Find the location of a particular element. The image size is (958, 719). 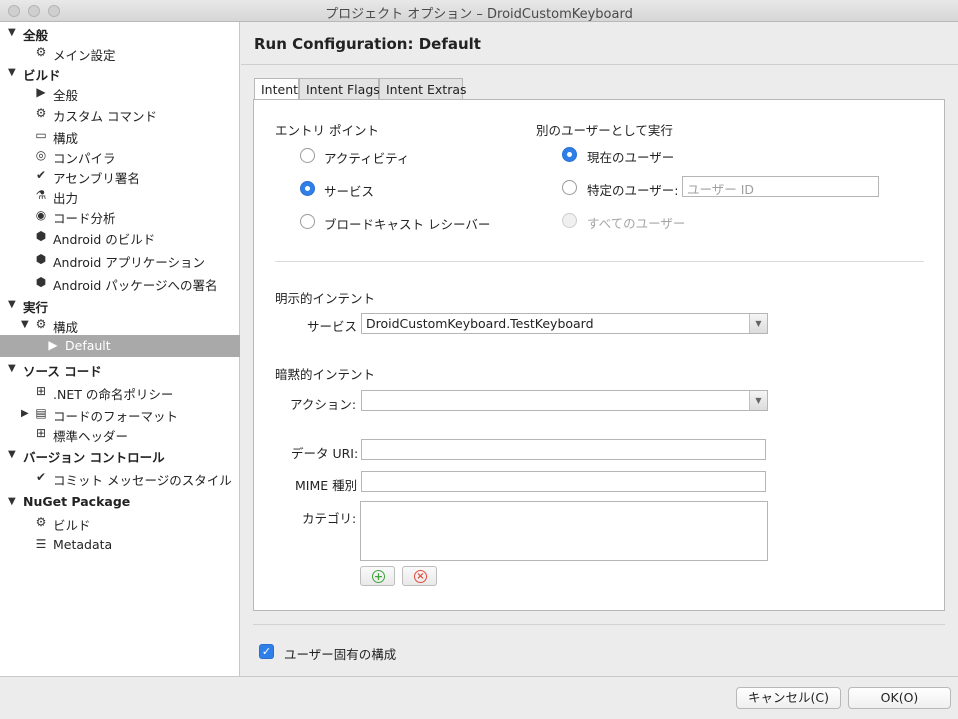

collapse-arrow-icon: ▶ is located at coordinates (25, 413).